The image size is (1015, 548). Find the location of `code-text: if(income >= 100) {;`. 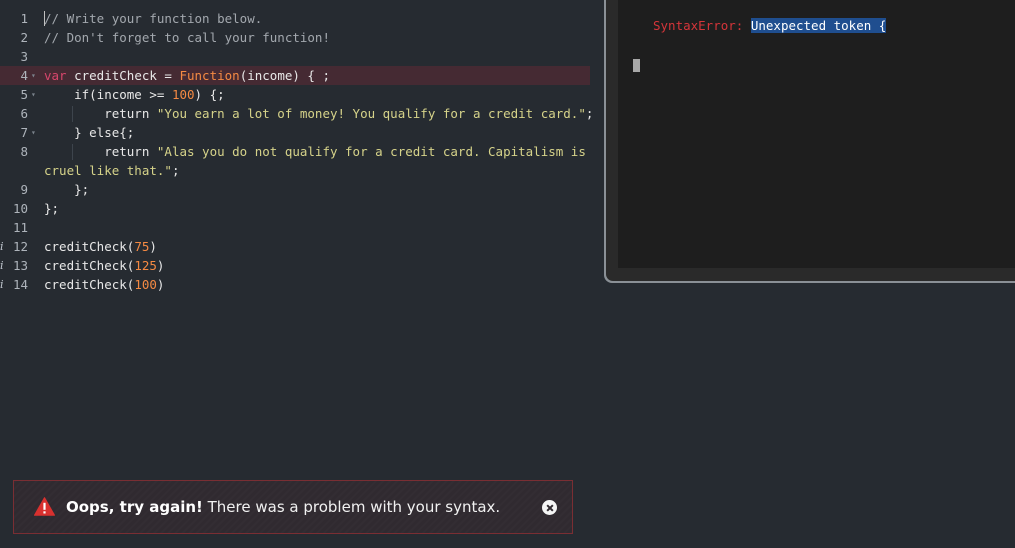

code-text: if(income >= 100) {; is located at coordinates (134, 94).